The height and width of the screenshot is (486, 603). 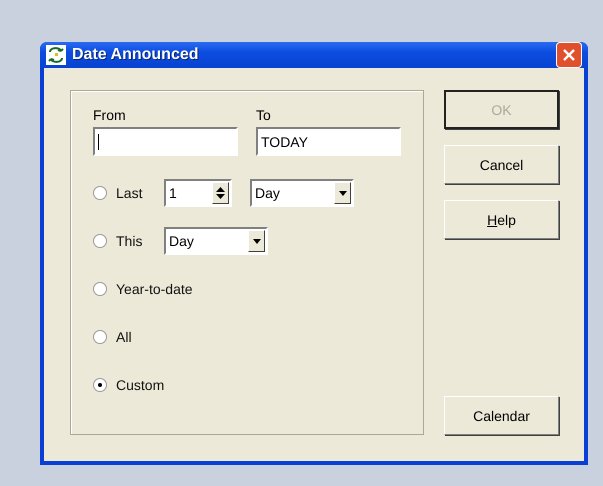 What do you see at coordinates (220, 193) in the screenshot?
I see `spinner-arrows-icon` at bounding box center [220, 193].